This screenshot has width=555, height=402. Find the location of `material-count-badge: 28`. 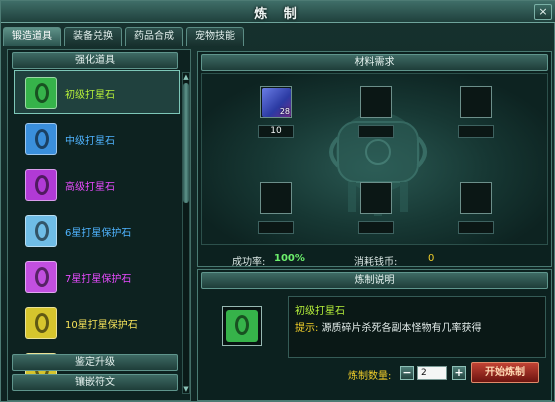

material-count-badge: 28 is located at coordinates (284, 111).